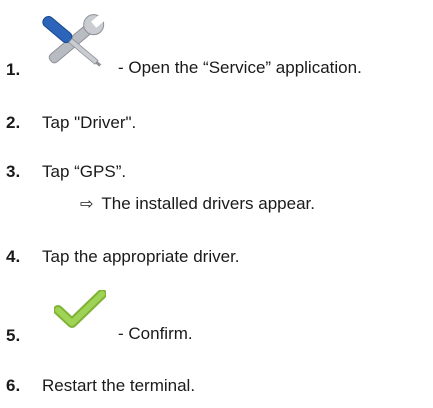  I want to click on step-number: 1., so click(13, 69).